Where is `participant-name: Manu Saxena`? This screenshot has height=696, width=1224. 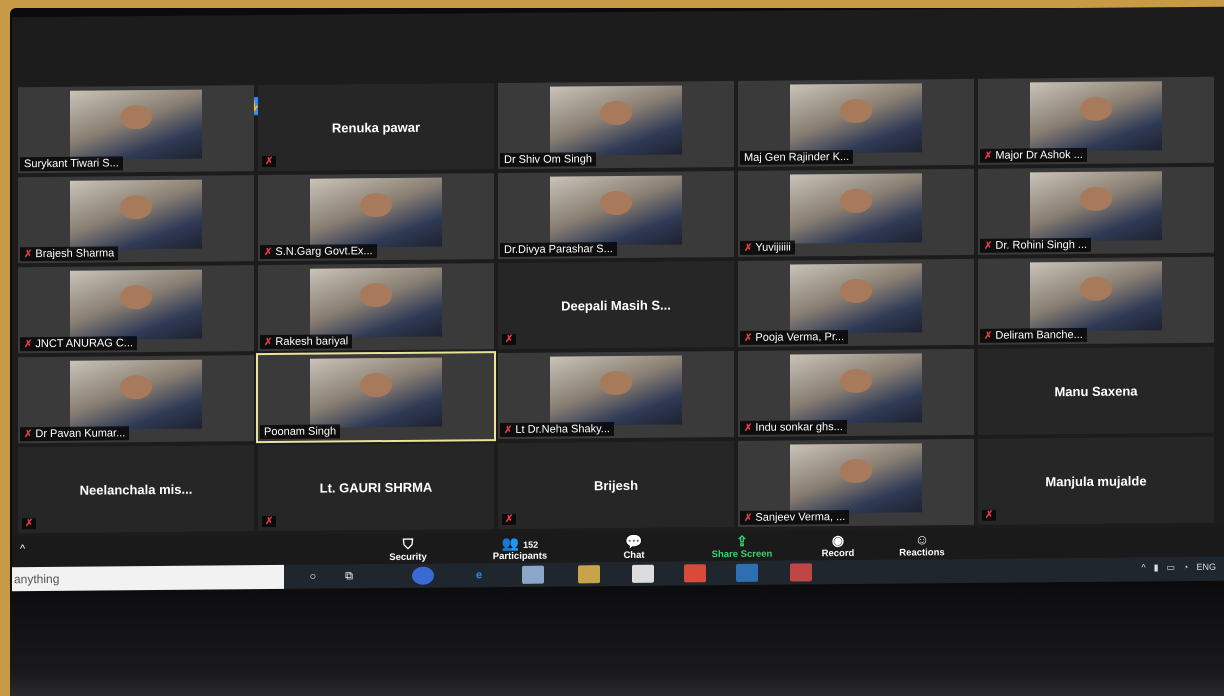
participant-name: Manu Saxena is located at coordinates (1096, 390).